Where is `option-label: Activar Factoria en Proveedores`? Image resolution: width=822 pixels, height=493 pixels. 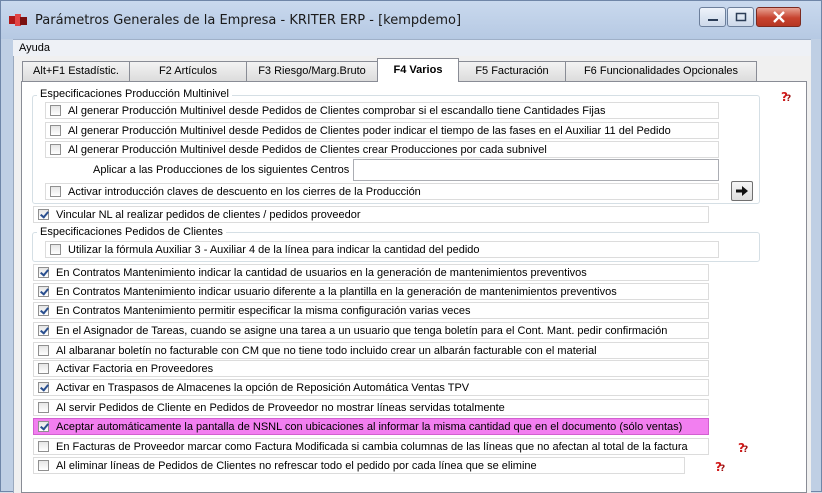
option-label: Activar Factoria en Proveedores is located at coordinates (135, 369).